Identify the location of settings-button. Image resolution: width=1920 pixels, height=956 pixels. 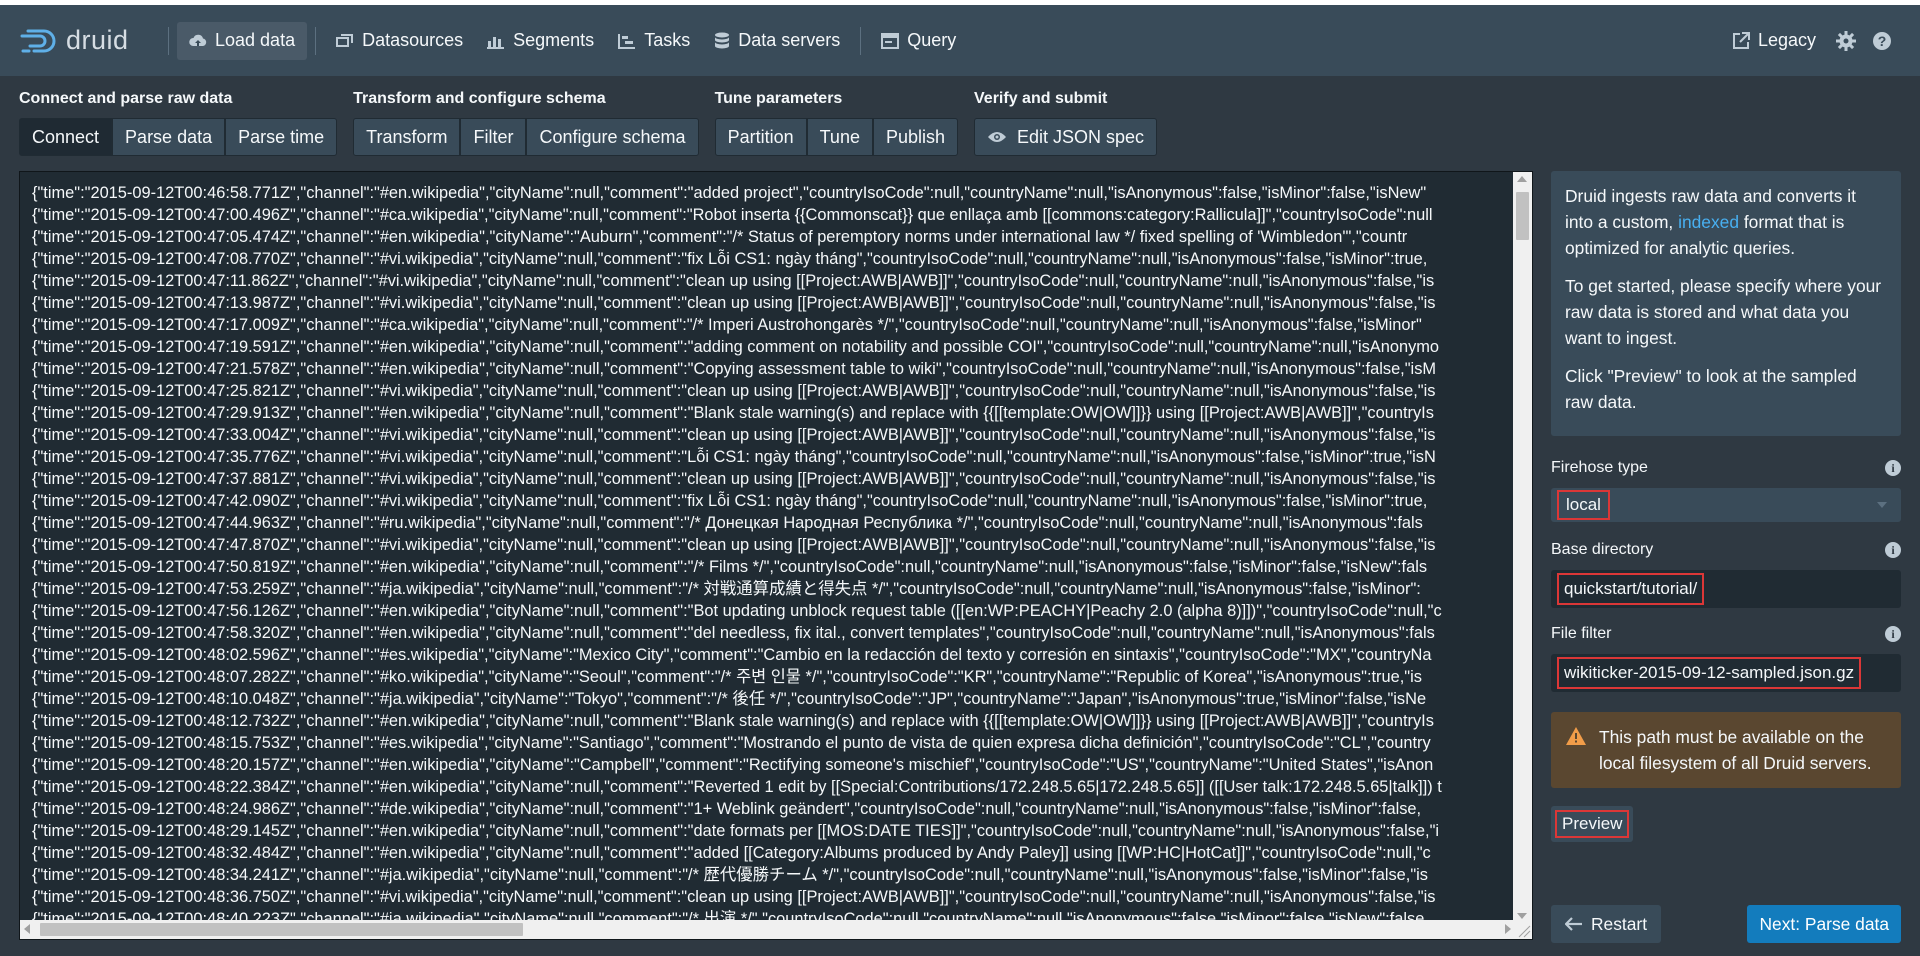
(1846, 41).